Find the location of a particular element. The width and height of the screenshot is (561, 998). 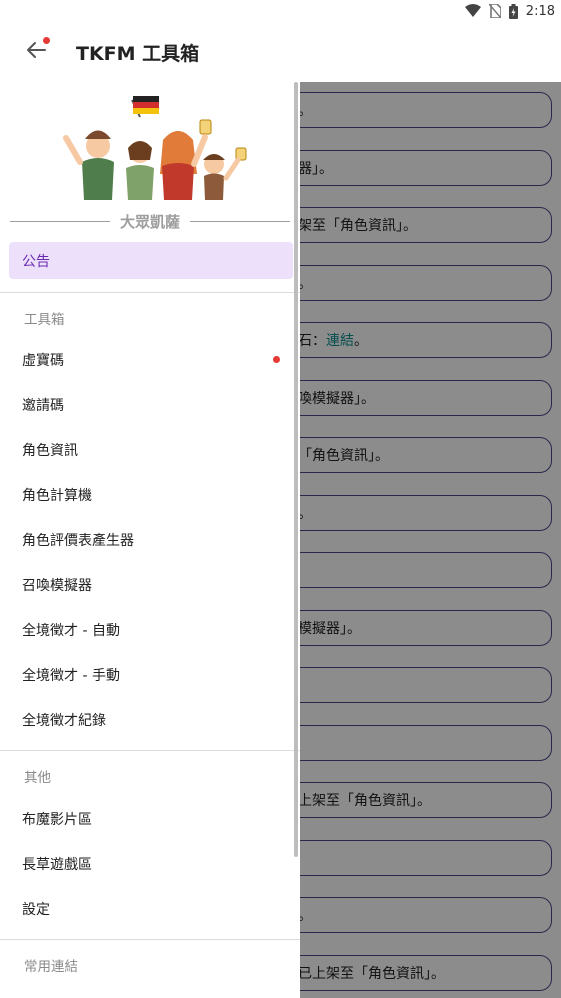

drawer-item-invite-code: 邀請碼 is located at coordinates (150, 405).